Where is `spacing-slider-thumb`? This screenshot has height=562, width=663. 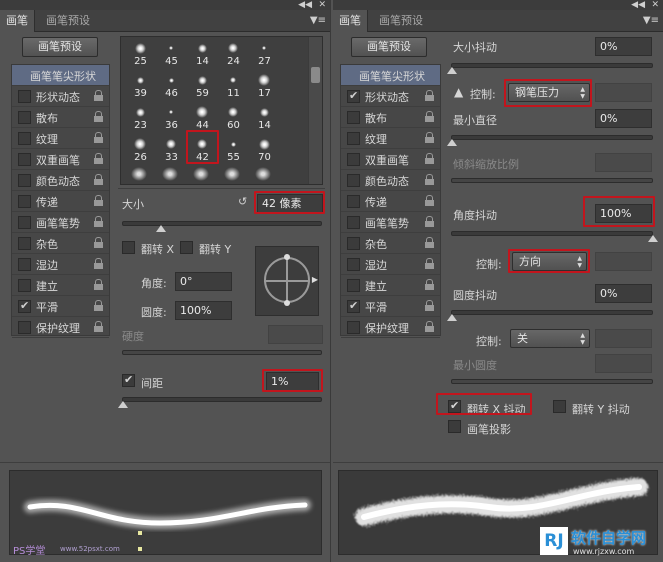
spacing-slider-thumb is located at coordinates (123, 404).